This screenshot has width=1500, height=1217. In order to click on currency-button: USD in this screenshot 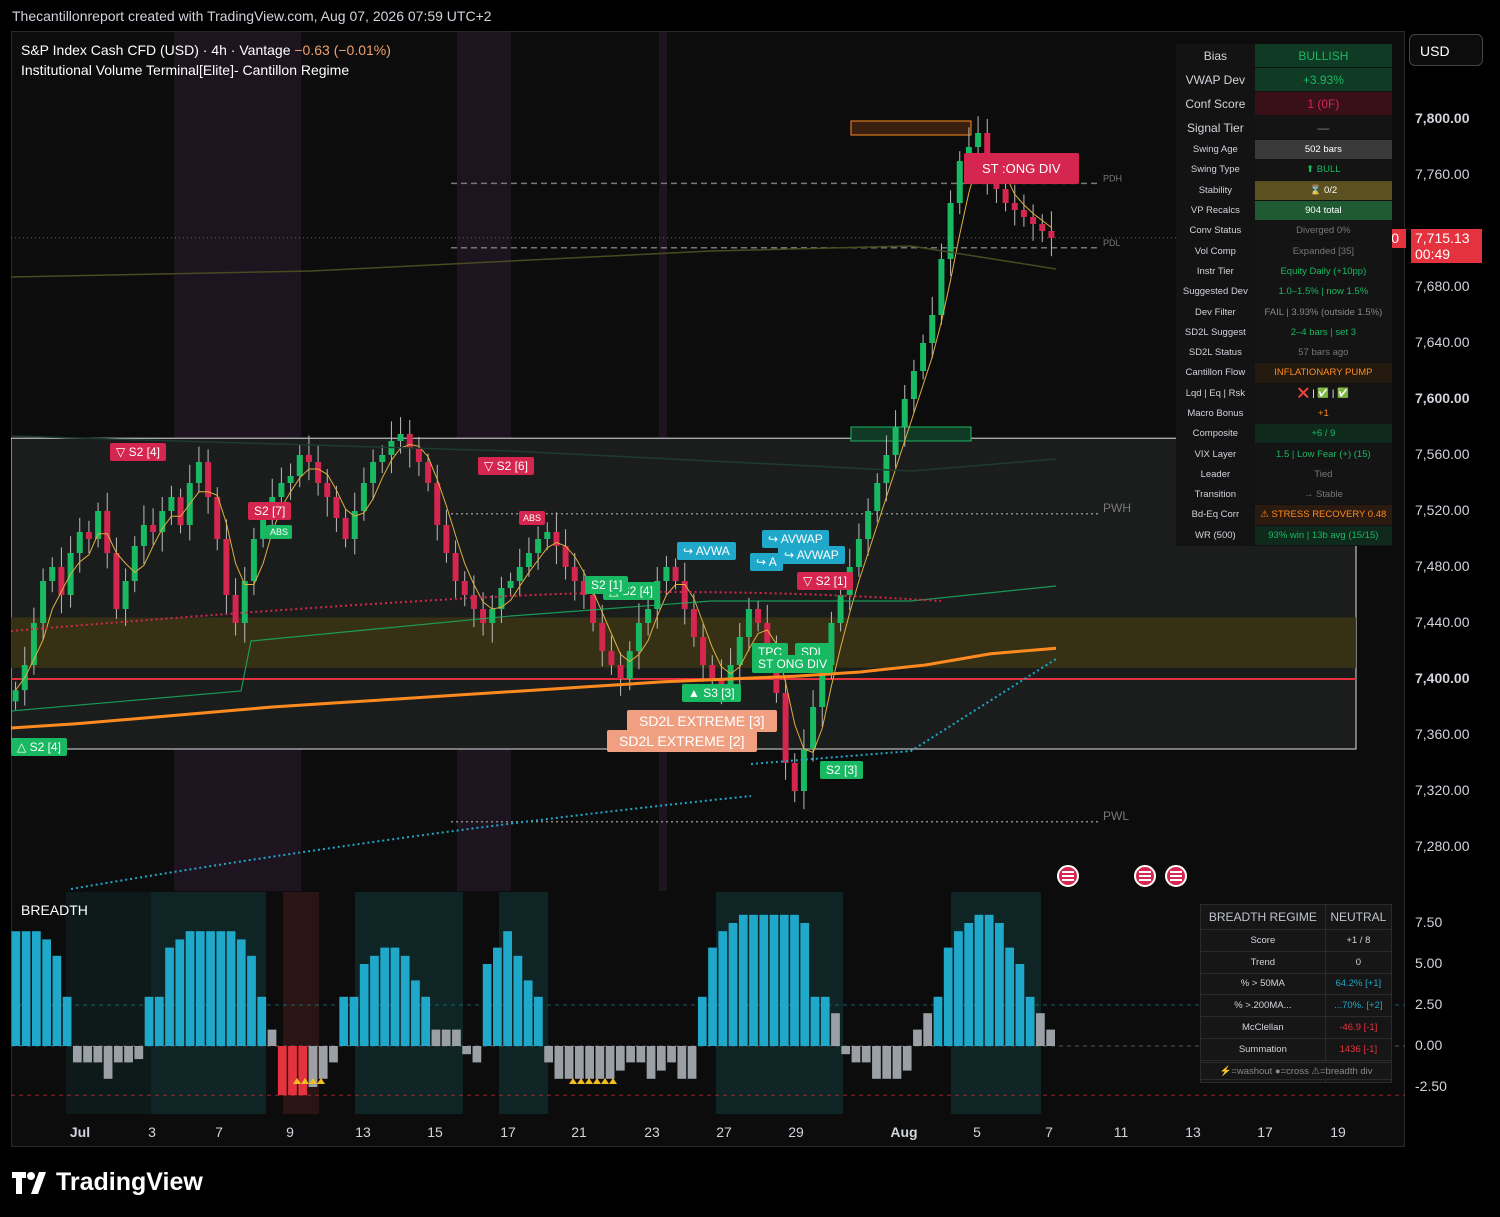, I will do `click(1446, 50)`.